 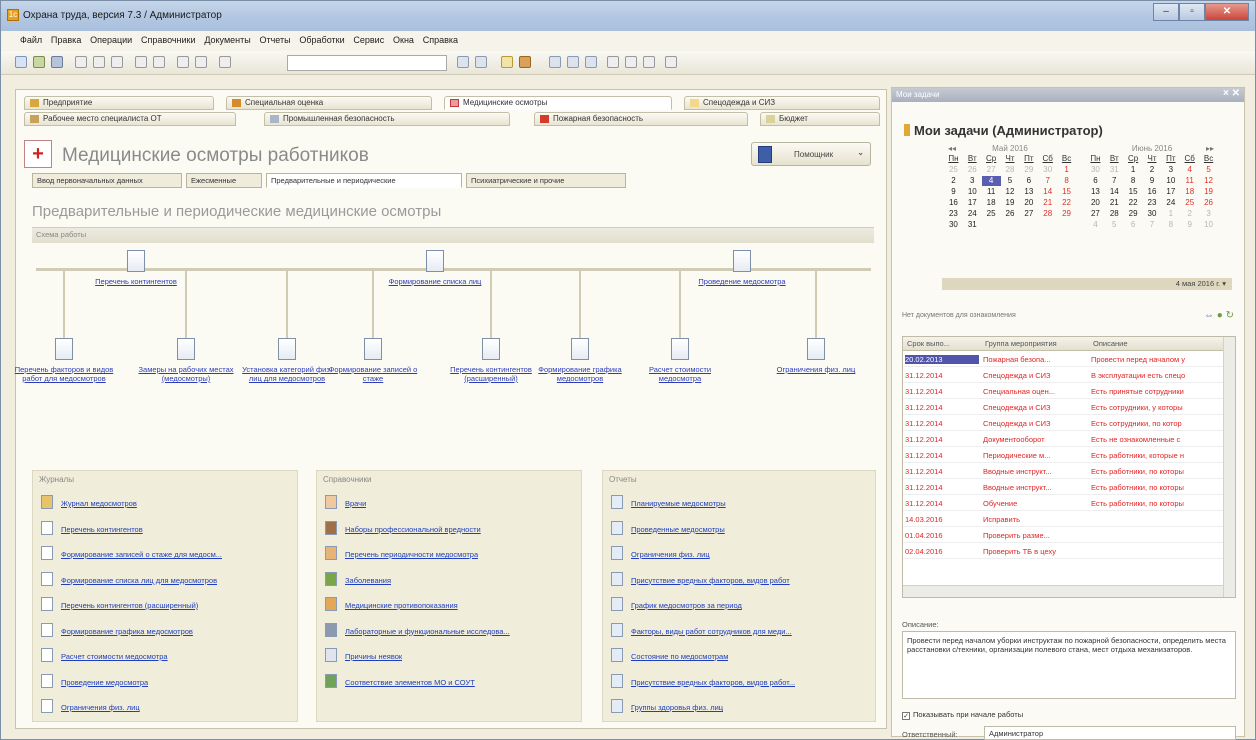 I want to click on table-row: 02.04.2016 Проверить ТБ в цеху, so click(x=1063, y=551).